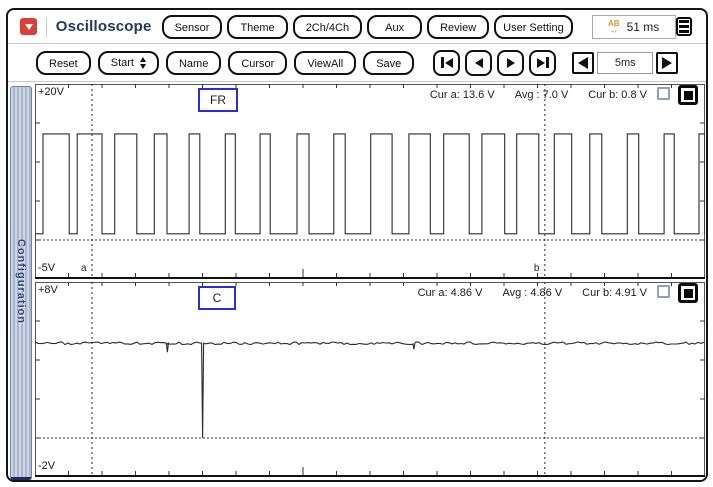 The height and width of the screenshot is (487, 713). What do you see at coordinates (142, 62) in the screenshot?
I see `spinner-updown-icon` at bounding box center [142, 62].